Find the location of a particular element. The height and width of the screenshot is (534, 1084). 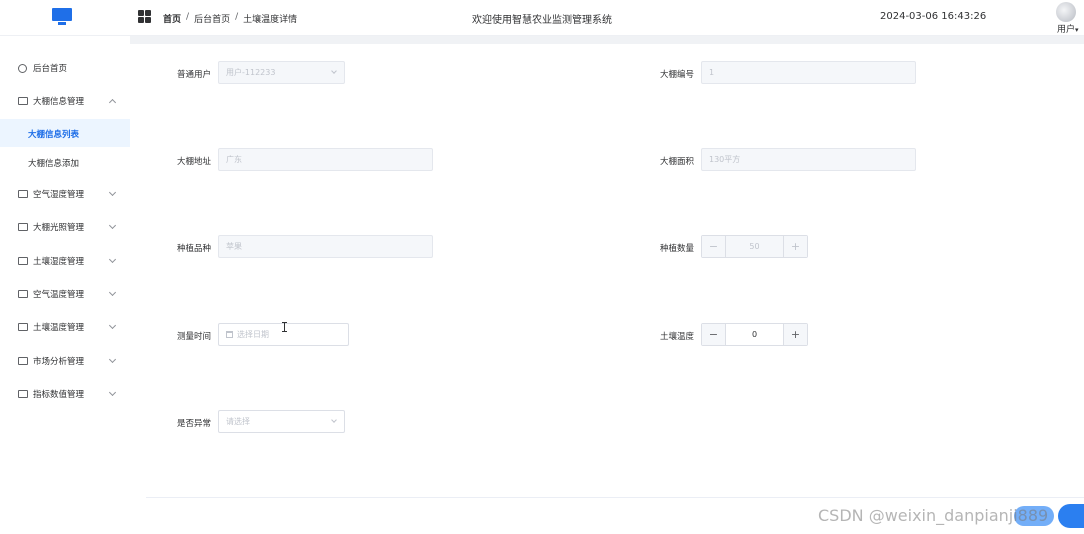

menu-grid-icon is located at coordinates (144, 16).